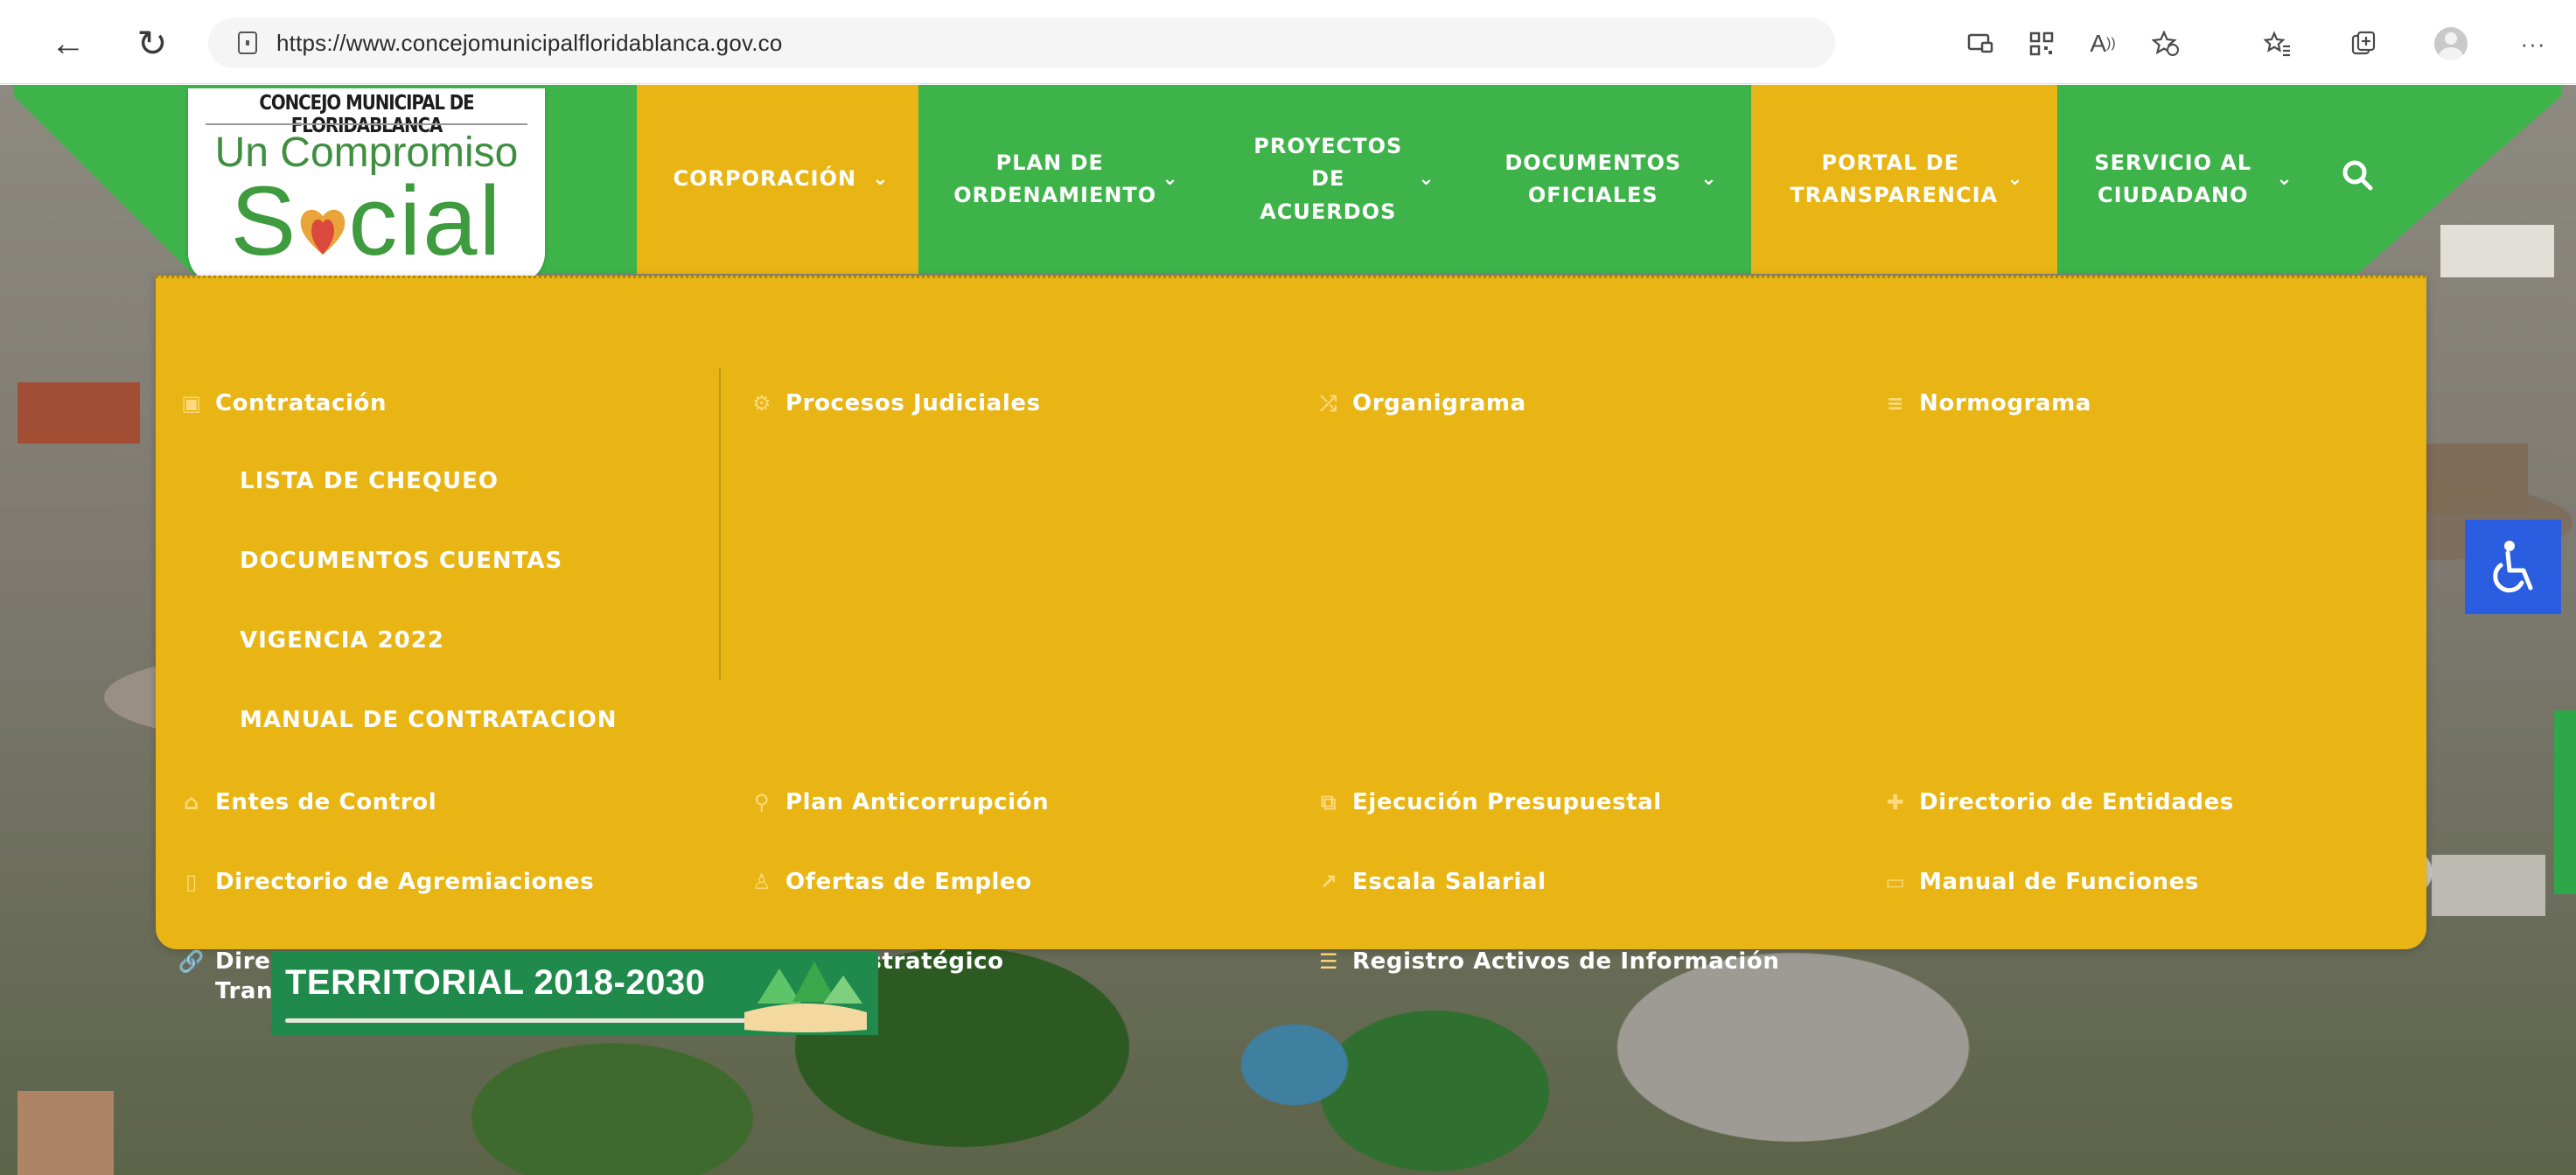  I want to click on menu-item-escala-salarial: ↗ Escala Salarial, so click(1430, 885).